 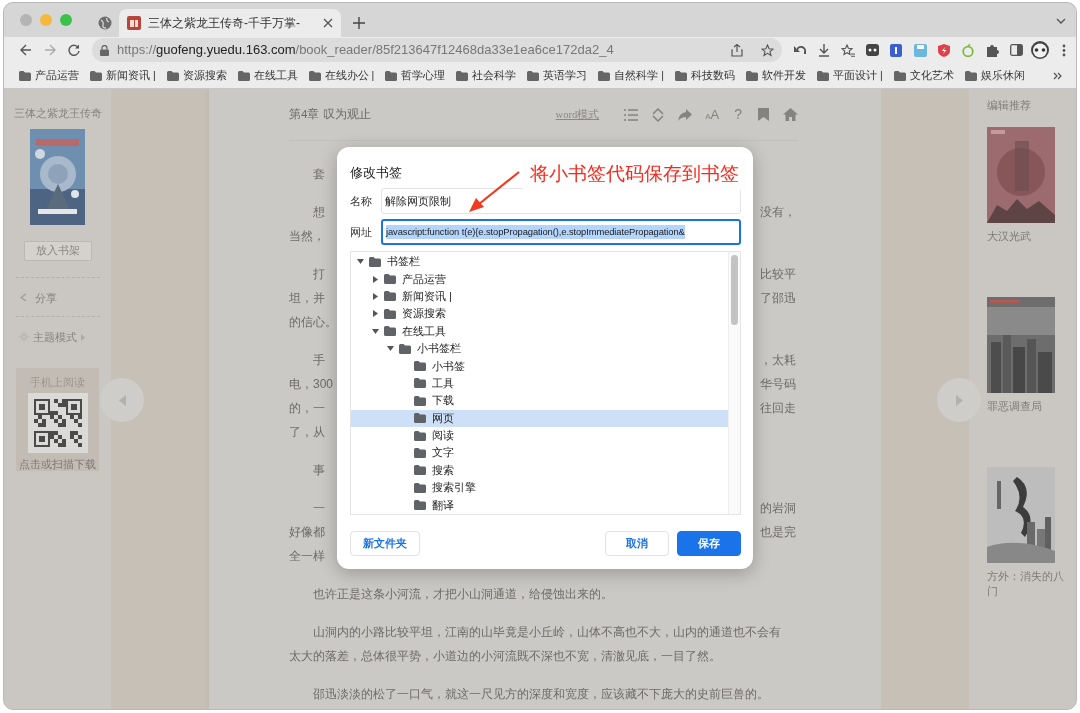 I want to click on bookmark-item: 娱乐休闲, so click(x=994, y=75).